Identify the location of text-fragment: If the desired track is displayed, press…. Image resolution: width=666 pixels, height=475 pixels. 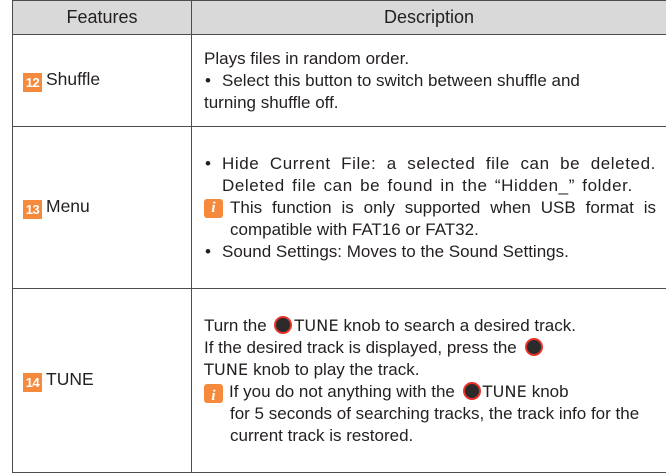
(360, 347).